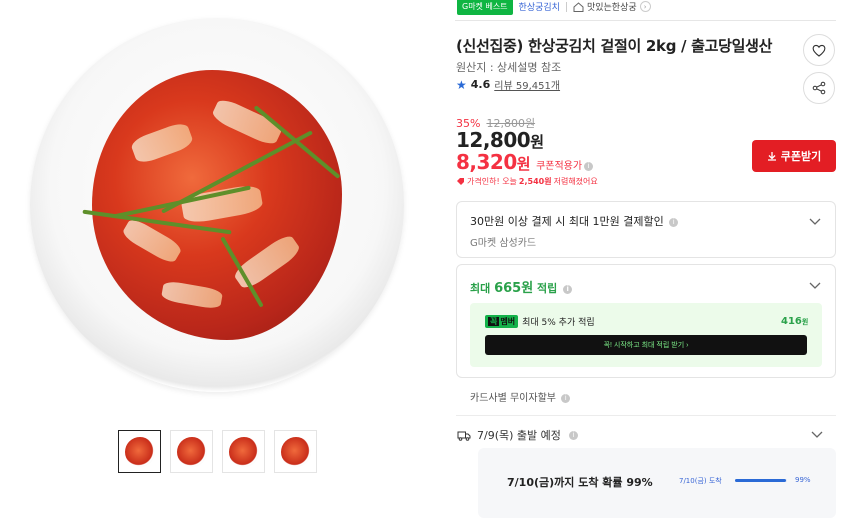 This screenshot has width=850, height=518. I want to click on installment-text: 카드사별 무이자할부, so click(513, 398).